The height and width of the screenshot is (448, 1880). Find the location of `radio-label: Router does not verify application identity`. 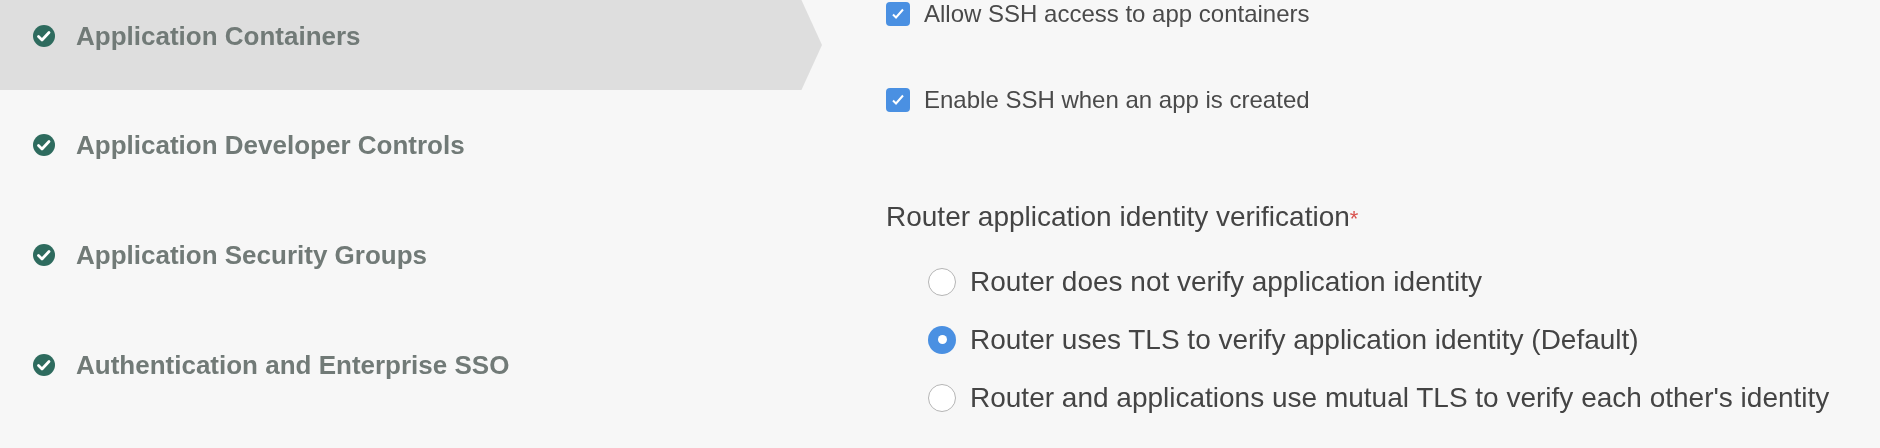

radio-label: Router does not verify application identity is located at coordinates (1226, 281).